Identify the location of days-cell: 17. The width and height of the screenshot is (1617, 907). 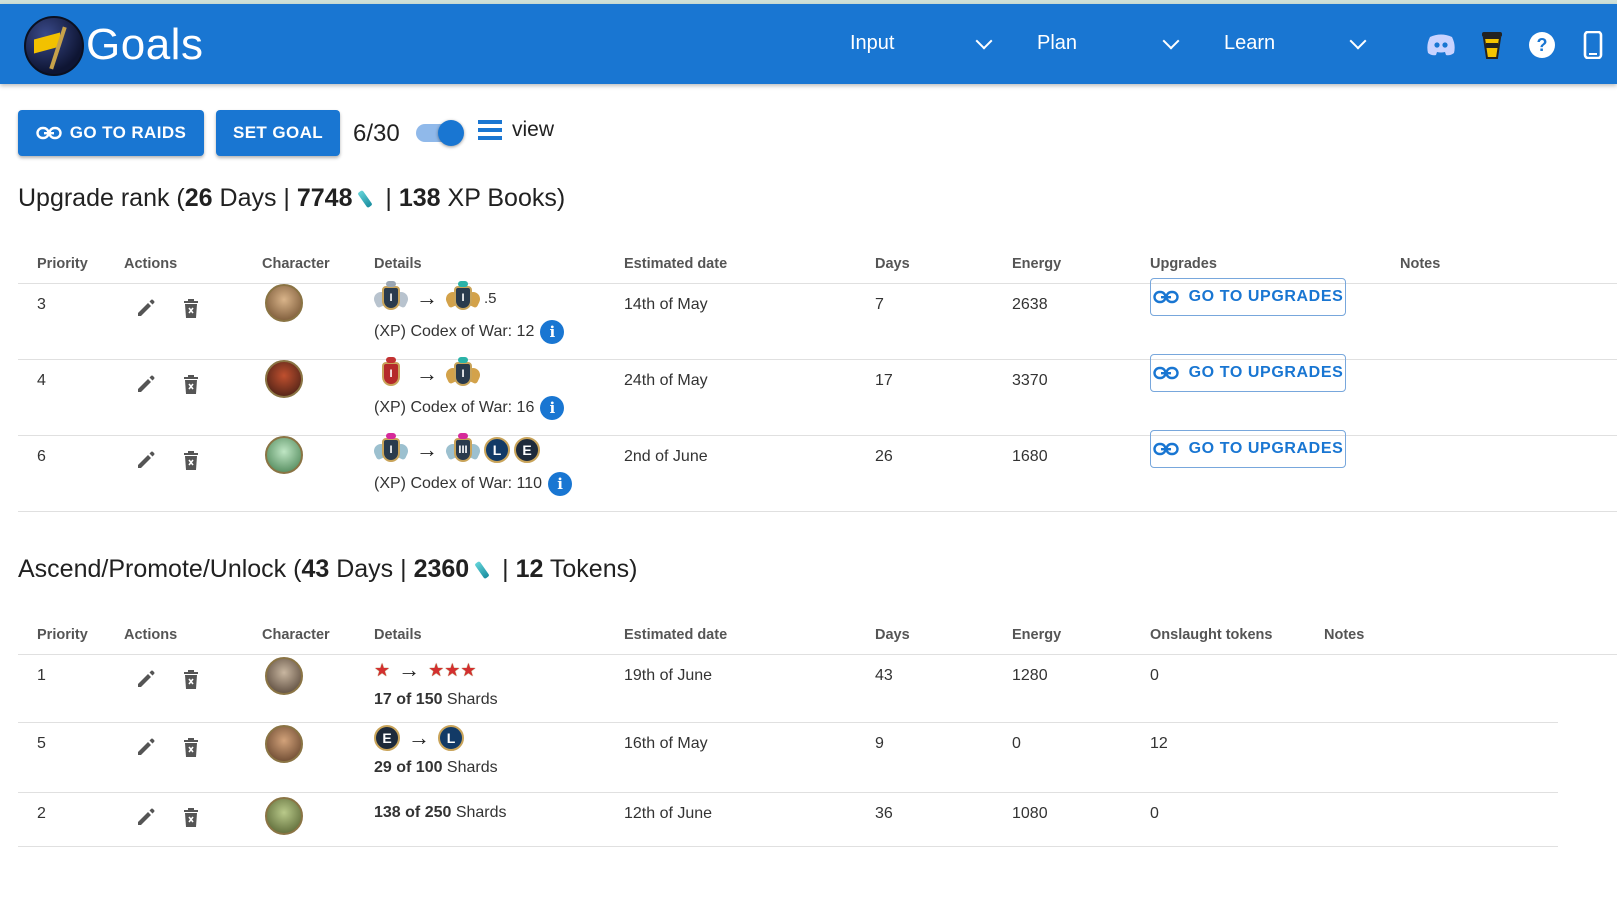
(884, 380).